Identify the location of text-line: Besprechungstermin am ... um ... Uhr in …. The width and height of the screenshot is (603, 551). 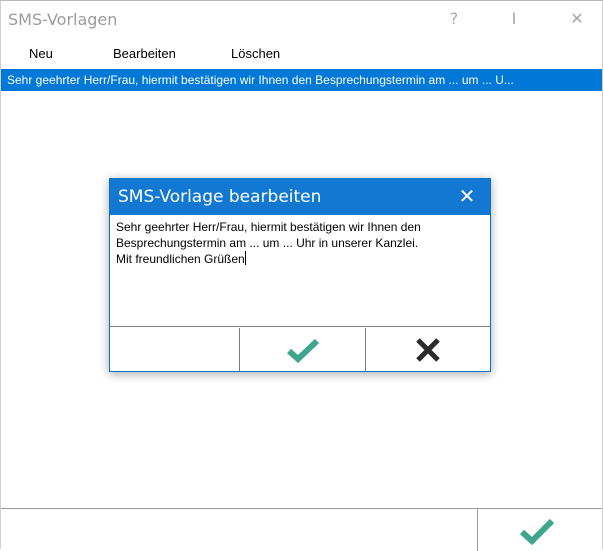
(267, 243).